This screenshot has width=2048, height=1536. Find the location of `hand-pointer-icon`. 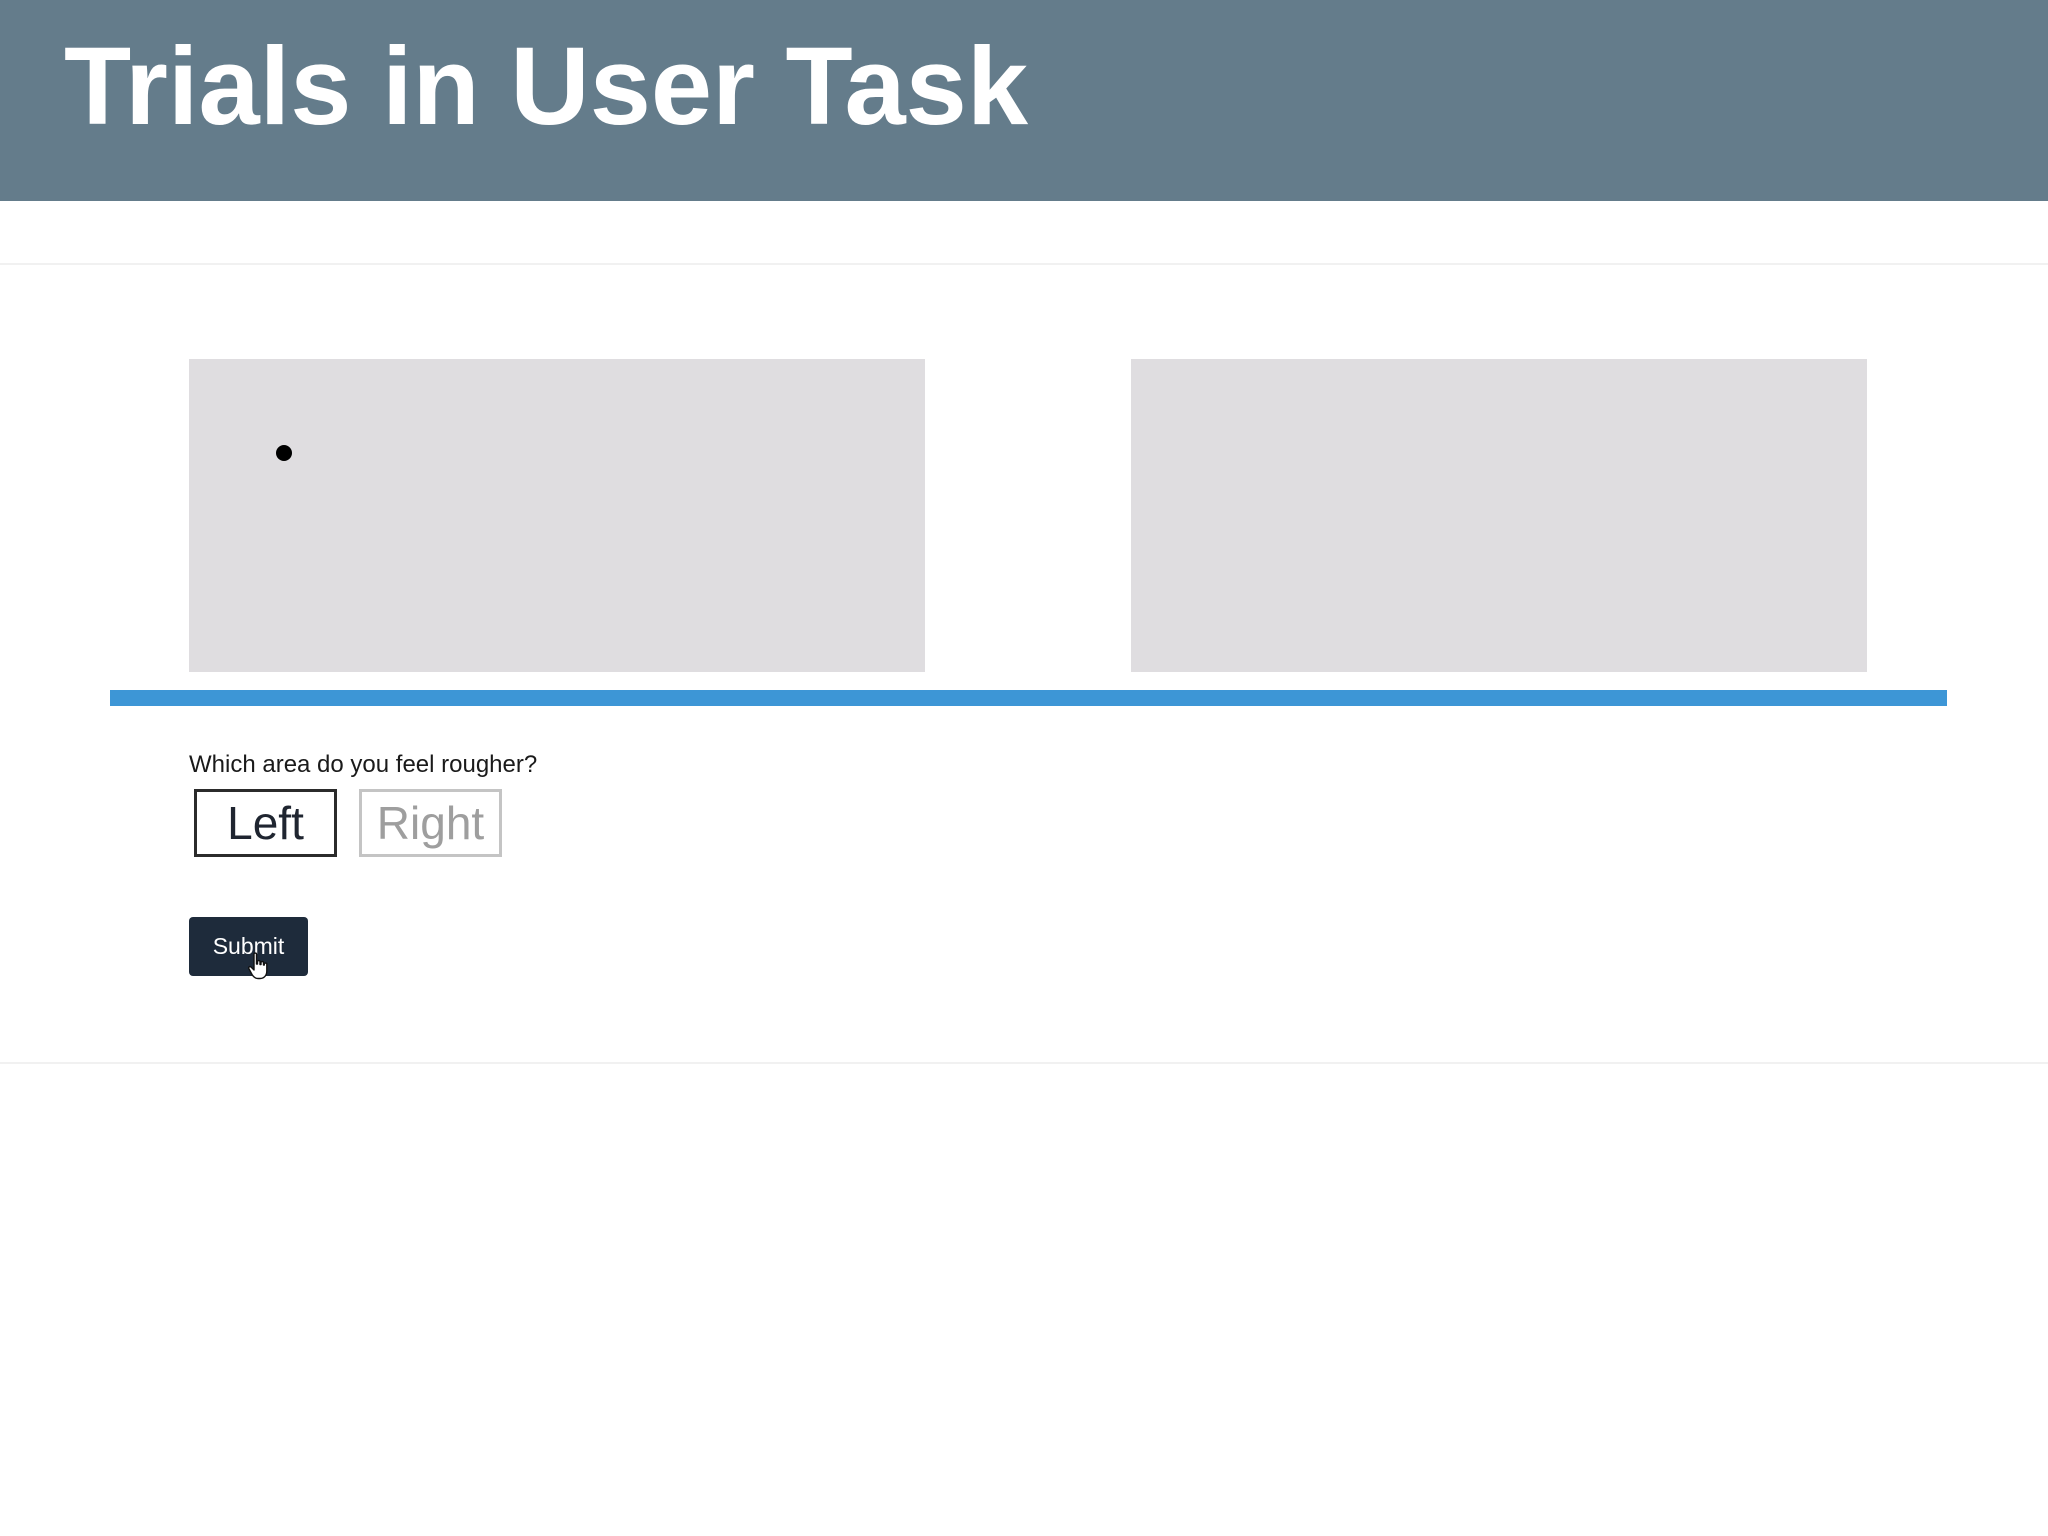

hand-pointer-icon is located at coordinates (257, 966).